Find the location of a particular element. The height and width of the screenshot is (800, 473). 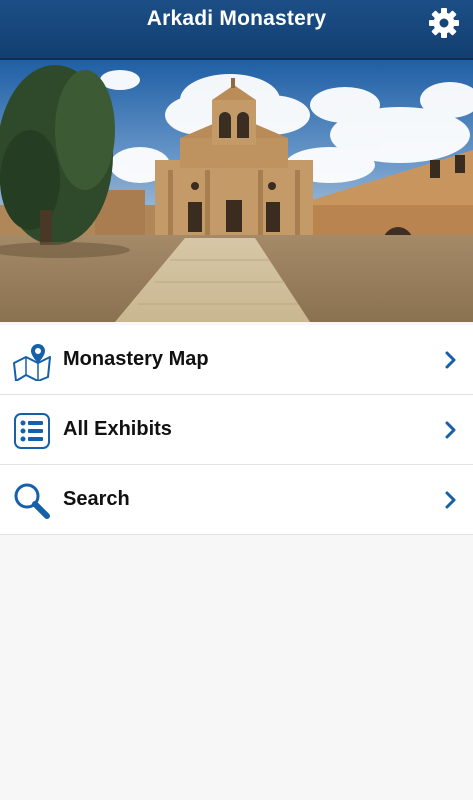

search-icon is located at coordinates (32, 501).